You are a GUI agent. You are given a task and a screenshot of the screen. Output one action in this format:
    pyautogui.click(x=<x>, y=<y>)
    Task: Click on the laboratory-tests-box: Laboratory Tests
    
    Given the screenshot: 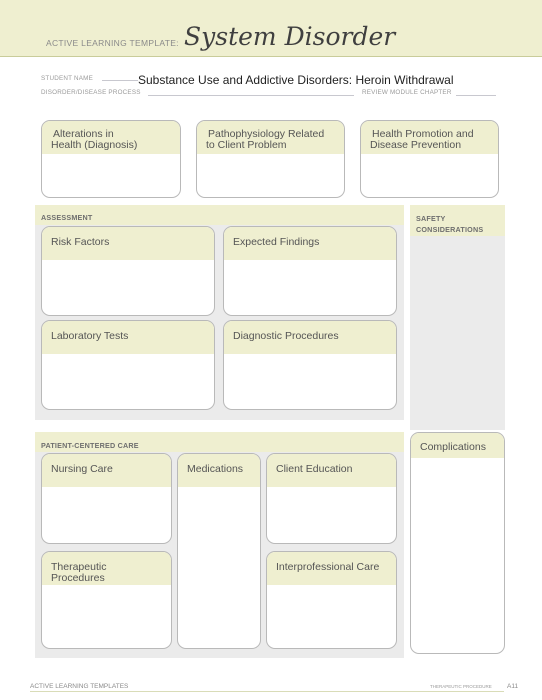 What is the action you would take?
    pyautogui.click(x=128, y=365)
    